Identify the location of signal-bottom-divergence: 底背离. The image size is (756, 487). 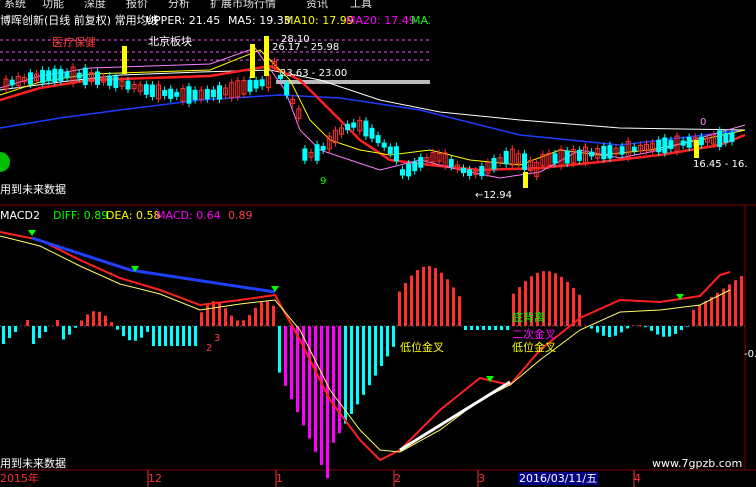
(528, 317).